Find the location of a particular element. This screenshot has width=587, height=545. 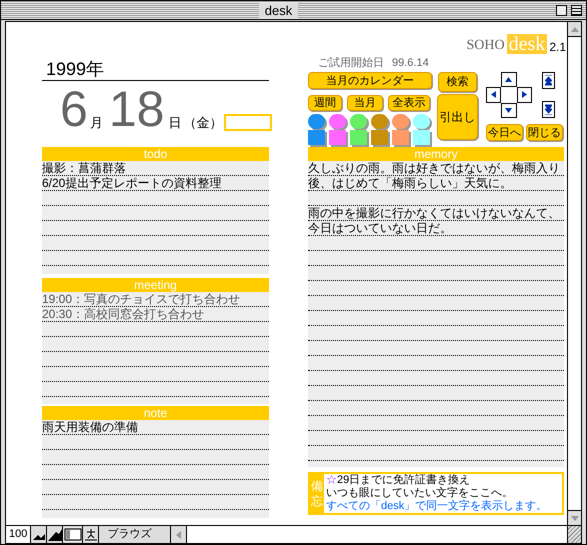

toolbar-button: 検索 is located at coordinates (457, 82).